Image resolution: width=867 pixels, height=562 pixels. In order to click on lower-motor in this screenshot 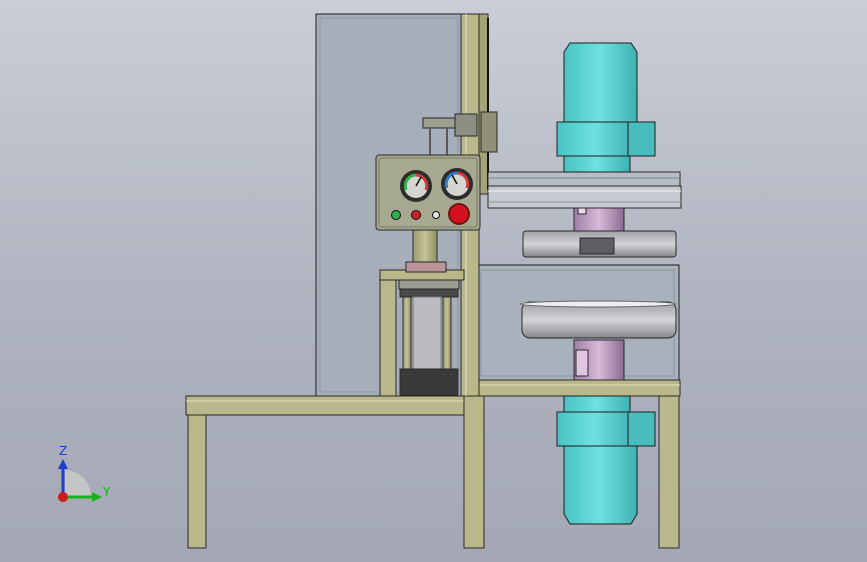, I will do `click(606, 460)`.